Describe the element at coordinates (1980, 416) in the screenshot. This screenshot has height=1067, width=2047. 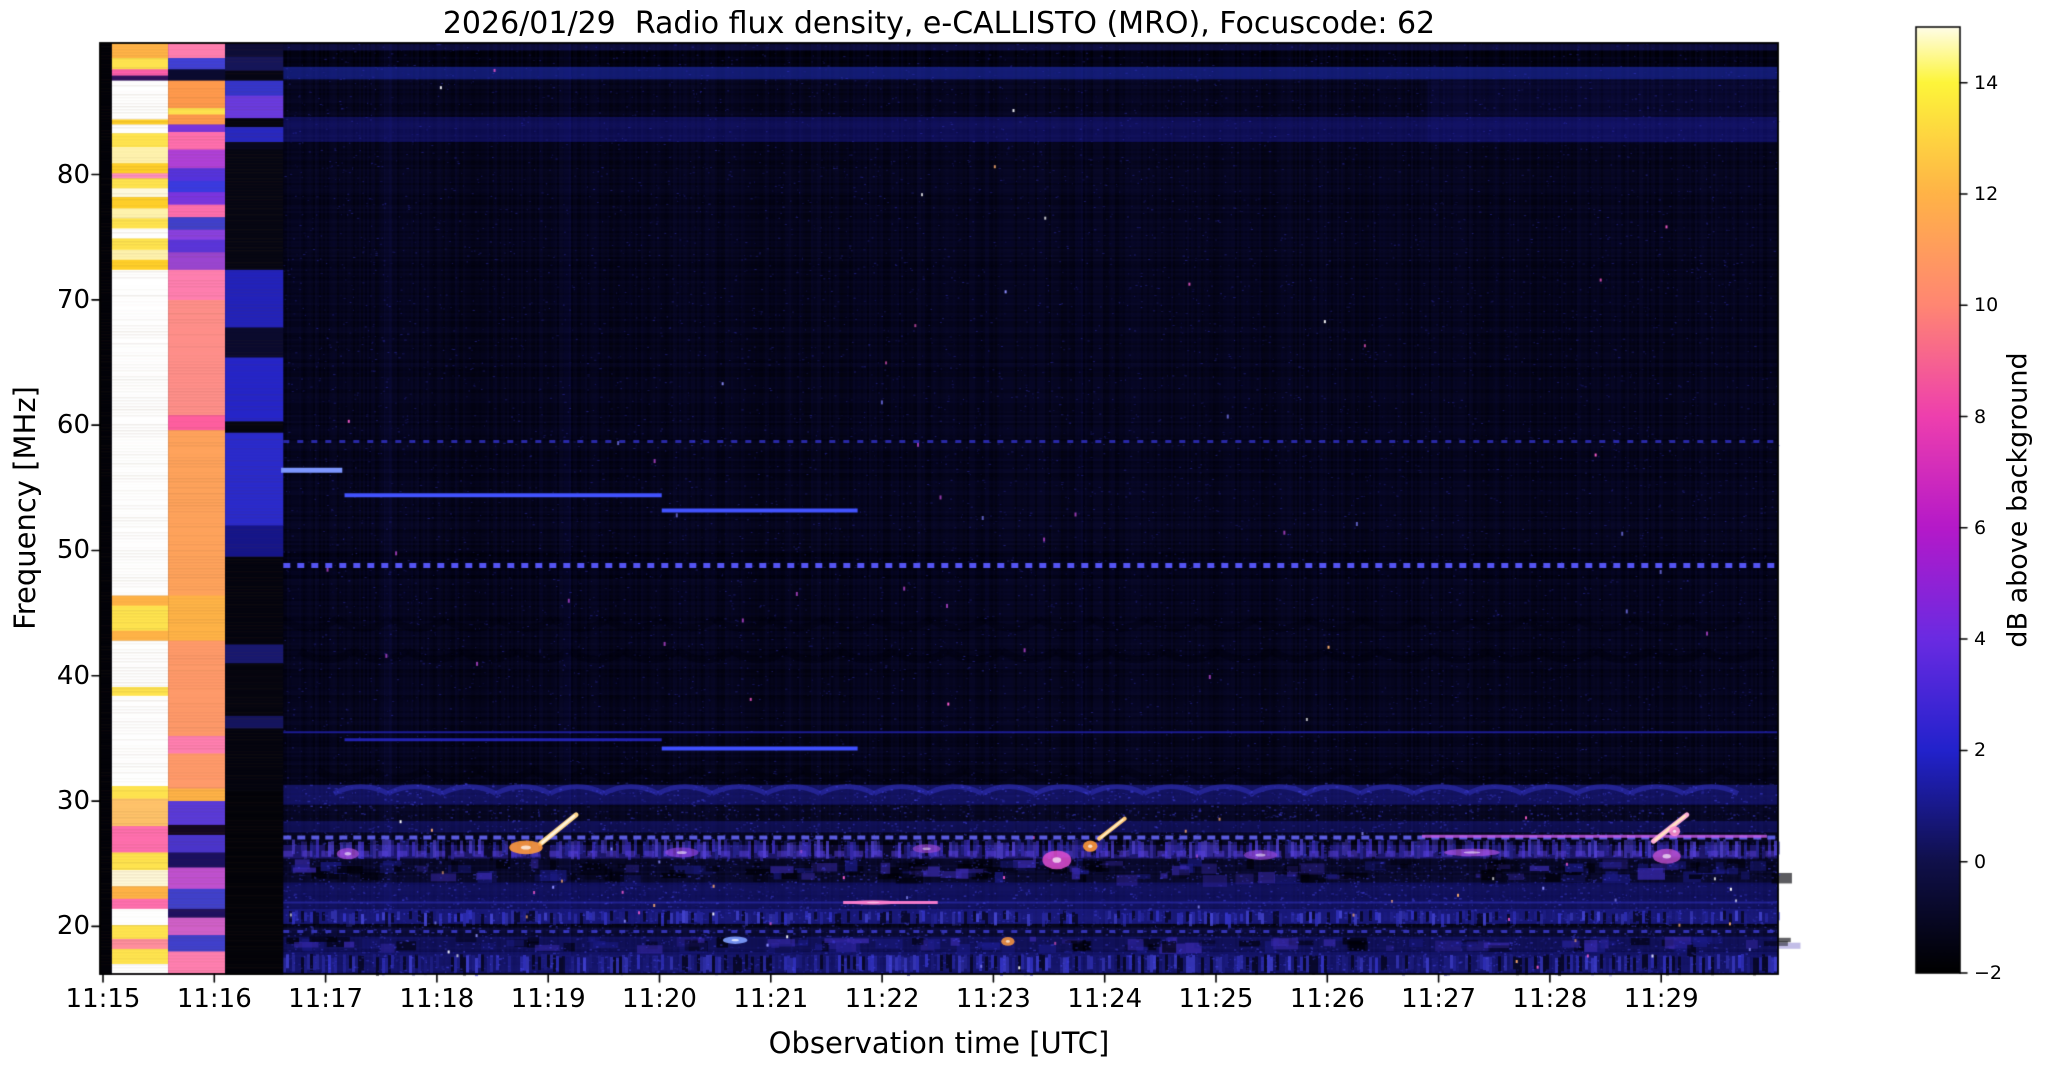
I see `colorbar-tick-label: 8` at that location.